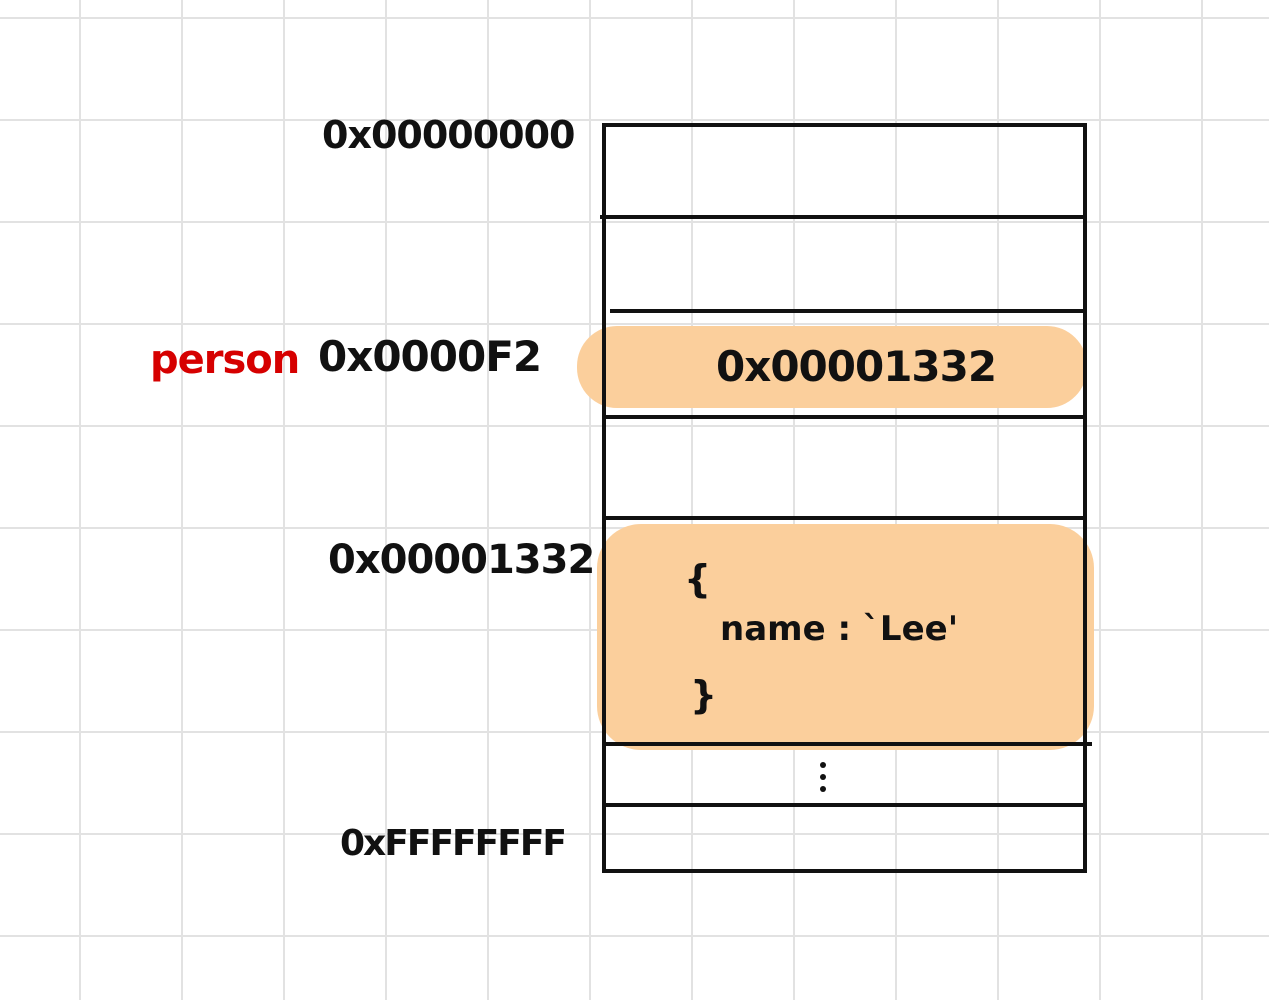  Describe the element at coordinates (448, 135) in the screenshot. I see `address-label-start: 0x00000000` at that location.